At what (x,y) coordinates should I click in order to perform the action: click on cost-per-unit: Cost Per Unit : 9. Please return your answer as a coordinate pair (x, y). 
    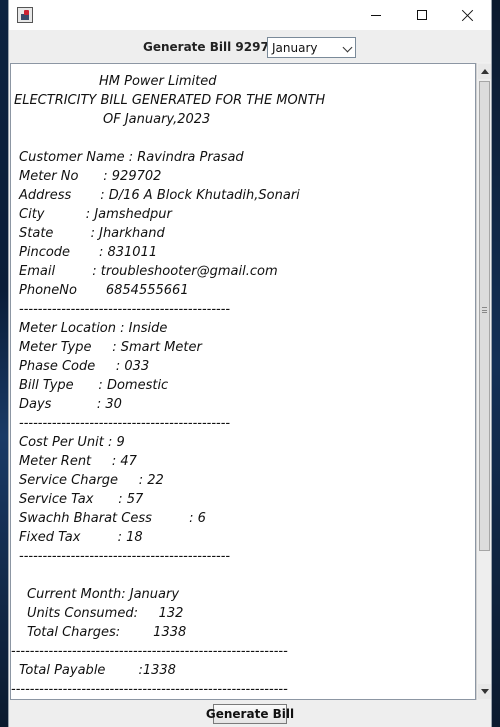
    Looking at the image, I should click on (72, 442).